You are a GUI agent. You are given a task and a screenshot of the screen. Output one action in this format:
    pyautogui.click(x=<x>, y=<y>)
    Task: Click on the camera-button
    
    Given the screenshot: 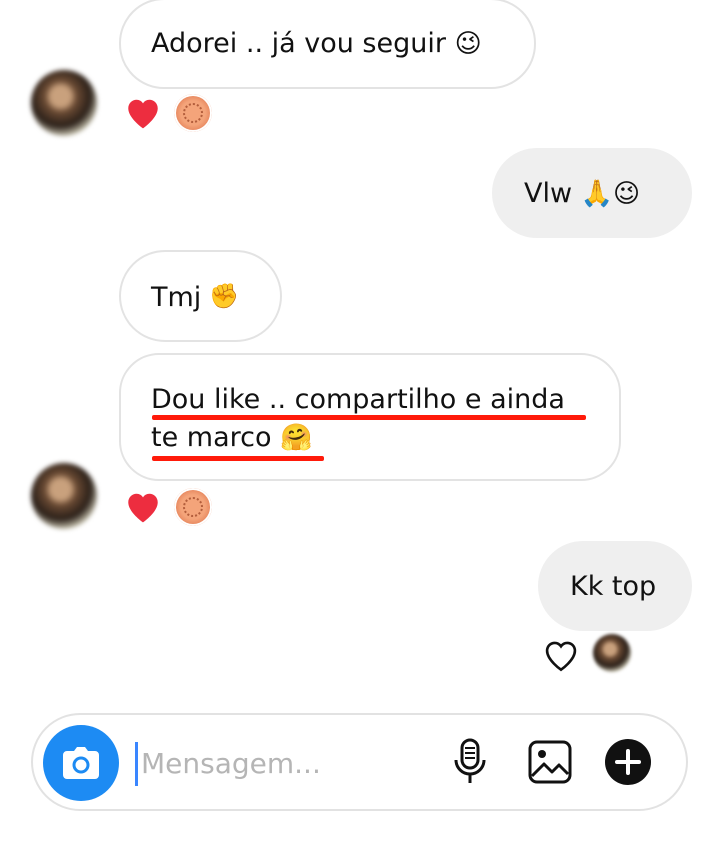 What is the action you would take?
    pyautogui.click(x=81, y=763)
    